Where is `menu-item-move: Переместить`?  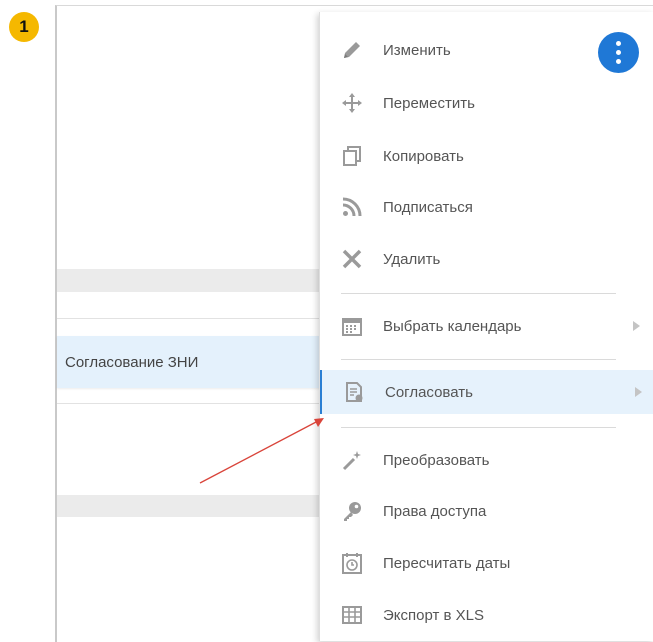 menu-item-move: Переместить is located at coordinates (486, 103).